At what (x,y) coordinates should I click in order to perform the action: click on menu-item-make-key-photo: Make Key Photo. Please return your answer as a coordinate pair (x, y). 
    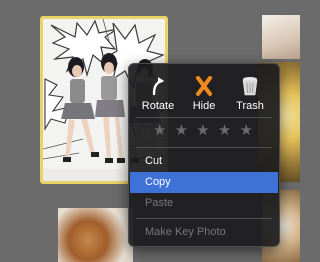
    Looking at the image, I should click on (204, 232).